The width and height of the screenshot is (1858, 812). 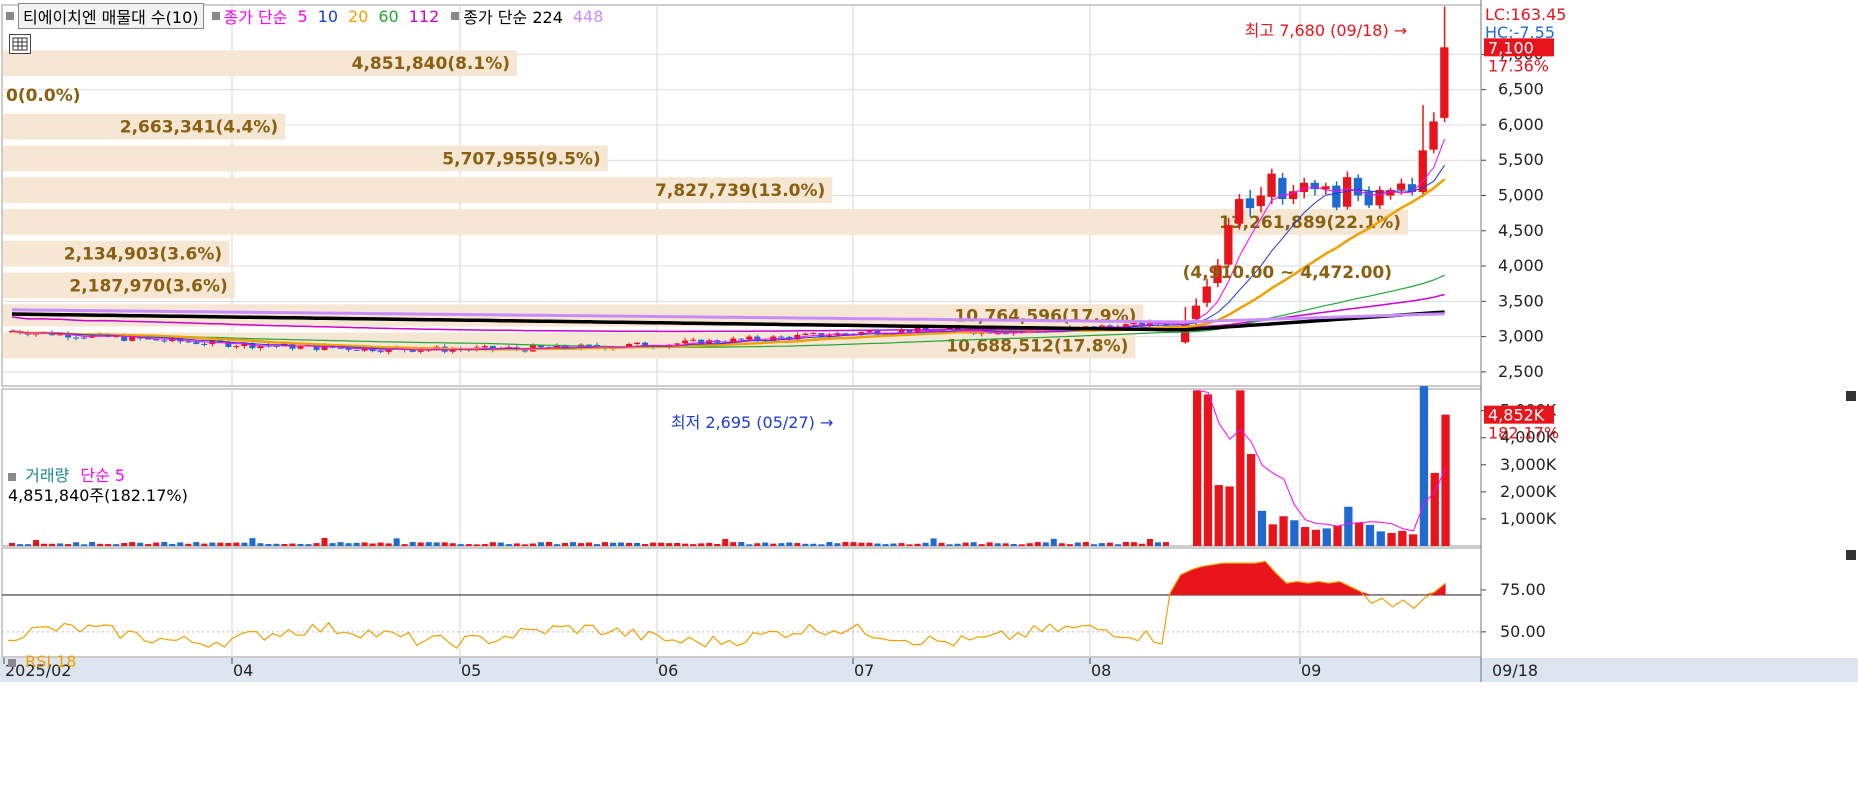 What do you see at coordinates (929, 670) in the screenshot?
I see `x-axis-bar` at bounding box center [929, 670].